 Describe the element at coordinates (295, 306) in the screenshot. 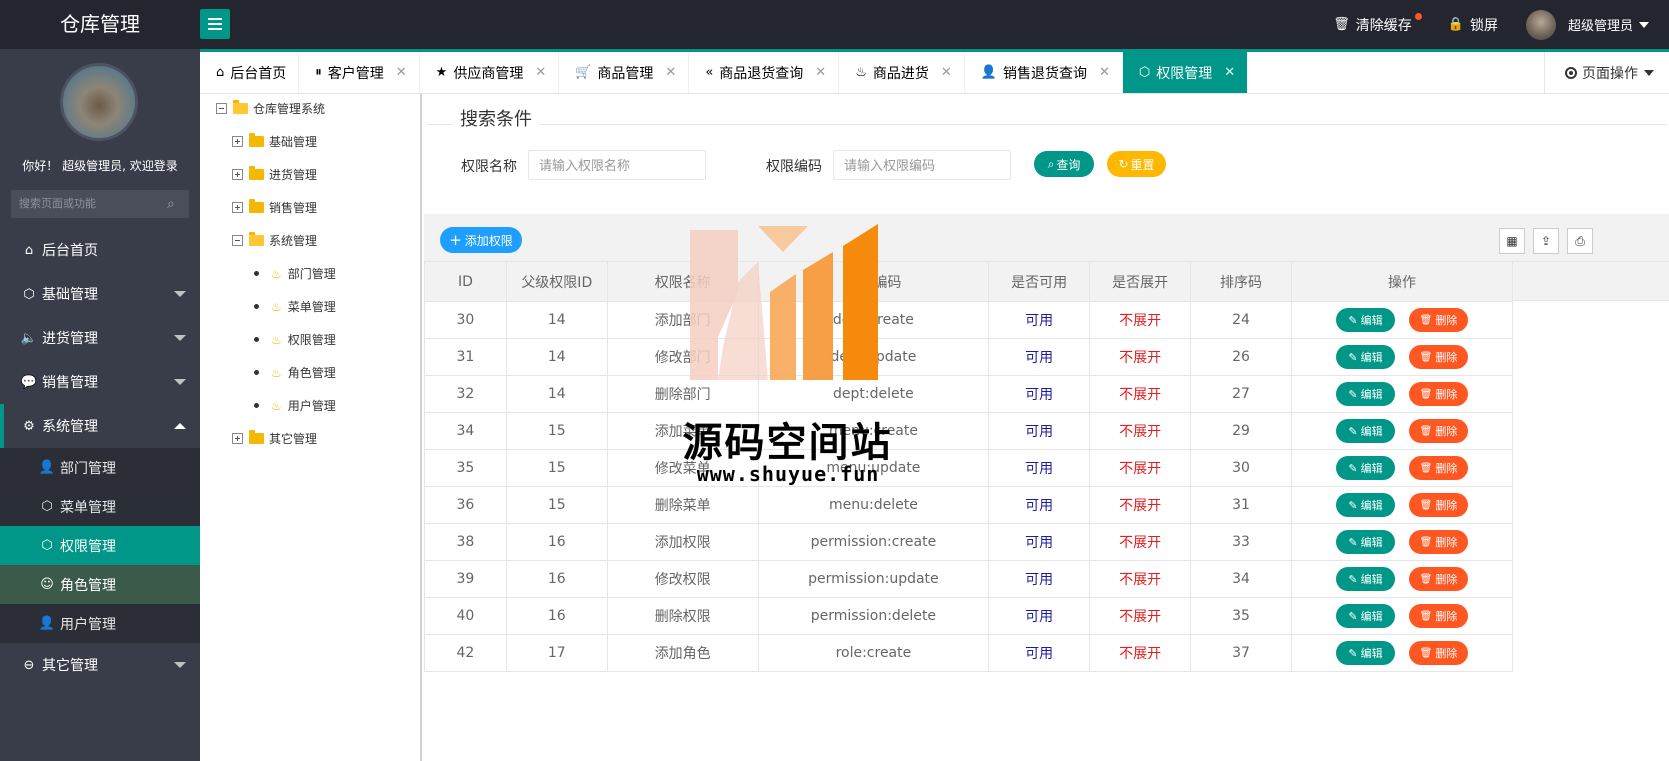

I see `tree-leaf: ♨ 菜单管理` at that location.